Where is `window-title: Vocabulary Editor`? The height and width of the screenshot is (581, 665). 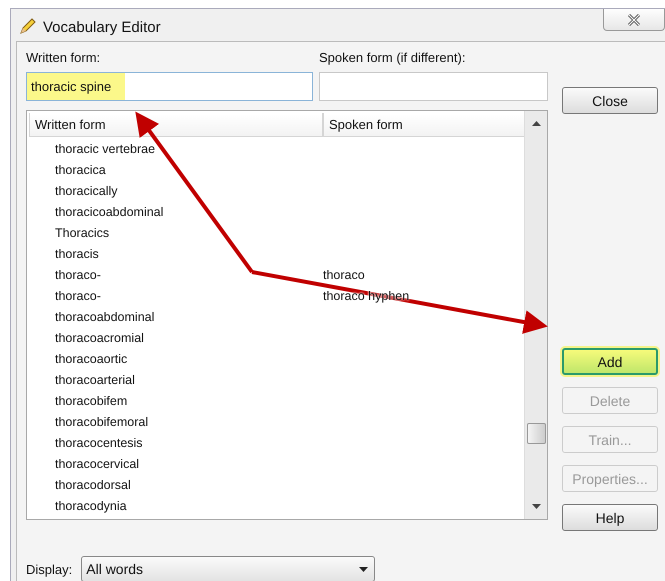
window-title: Vocabulary Editor is located at coordinates (102, 27).